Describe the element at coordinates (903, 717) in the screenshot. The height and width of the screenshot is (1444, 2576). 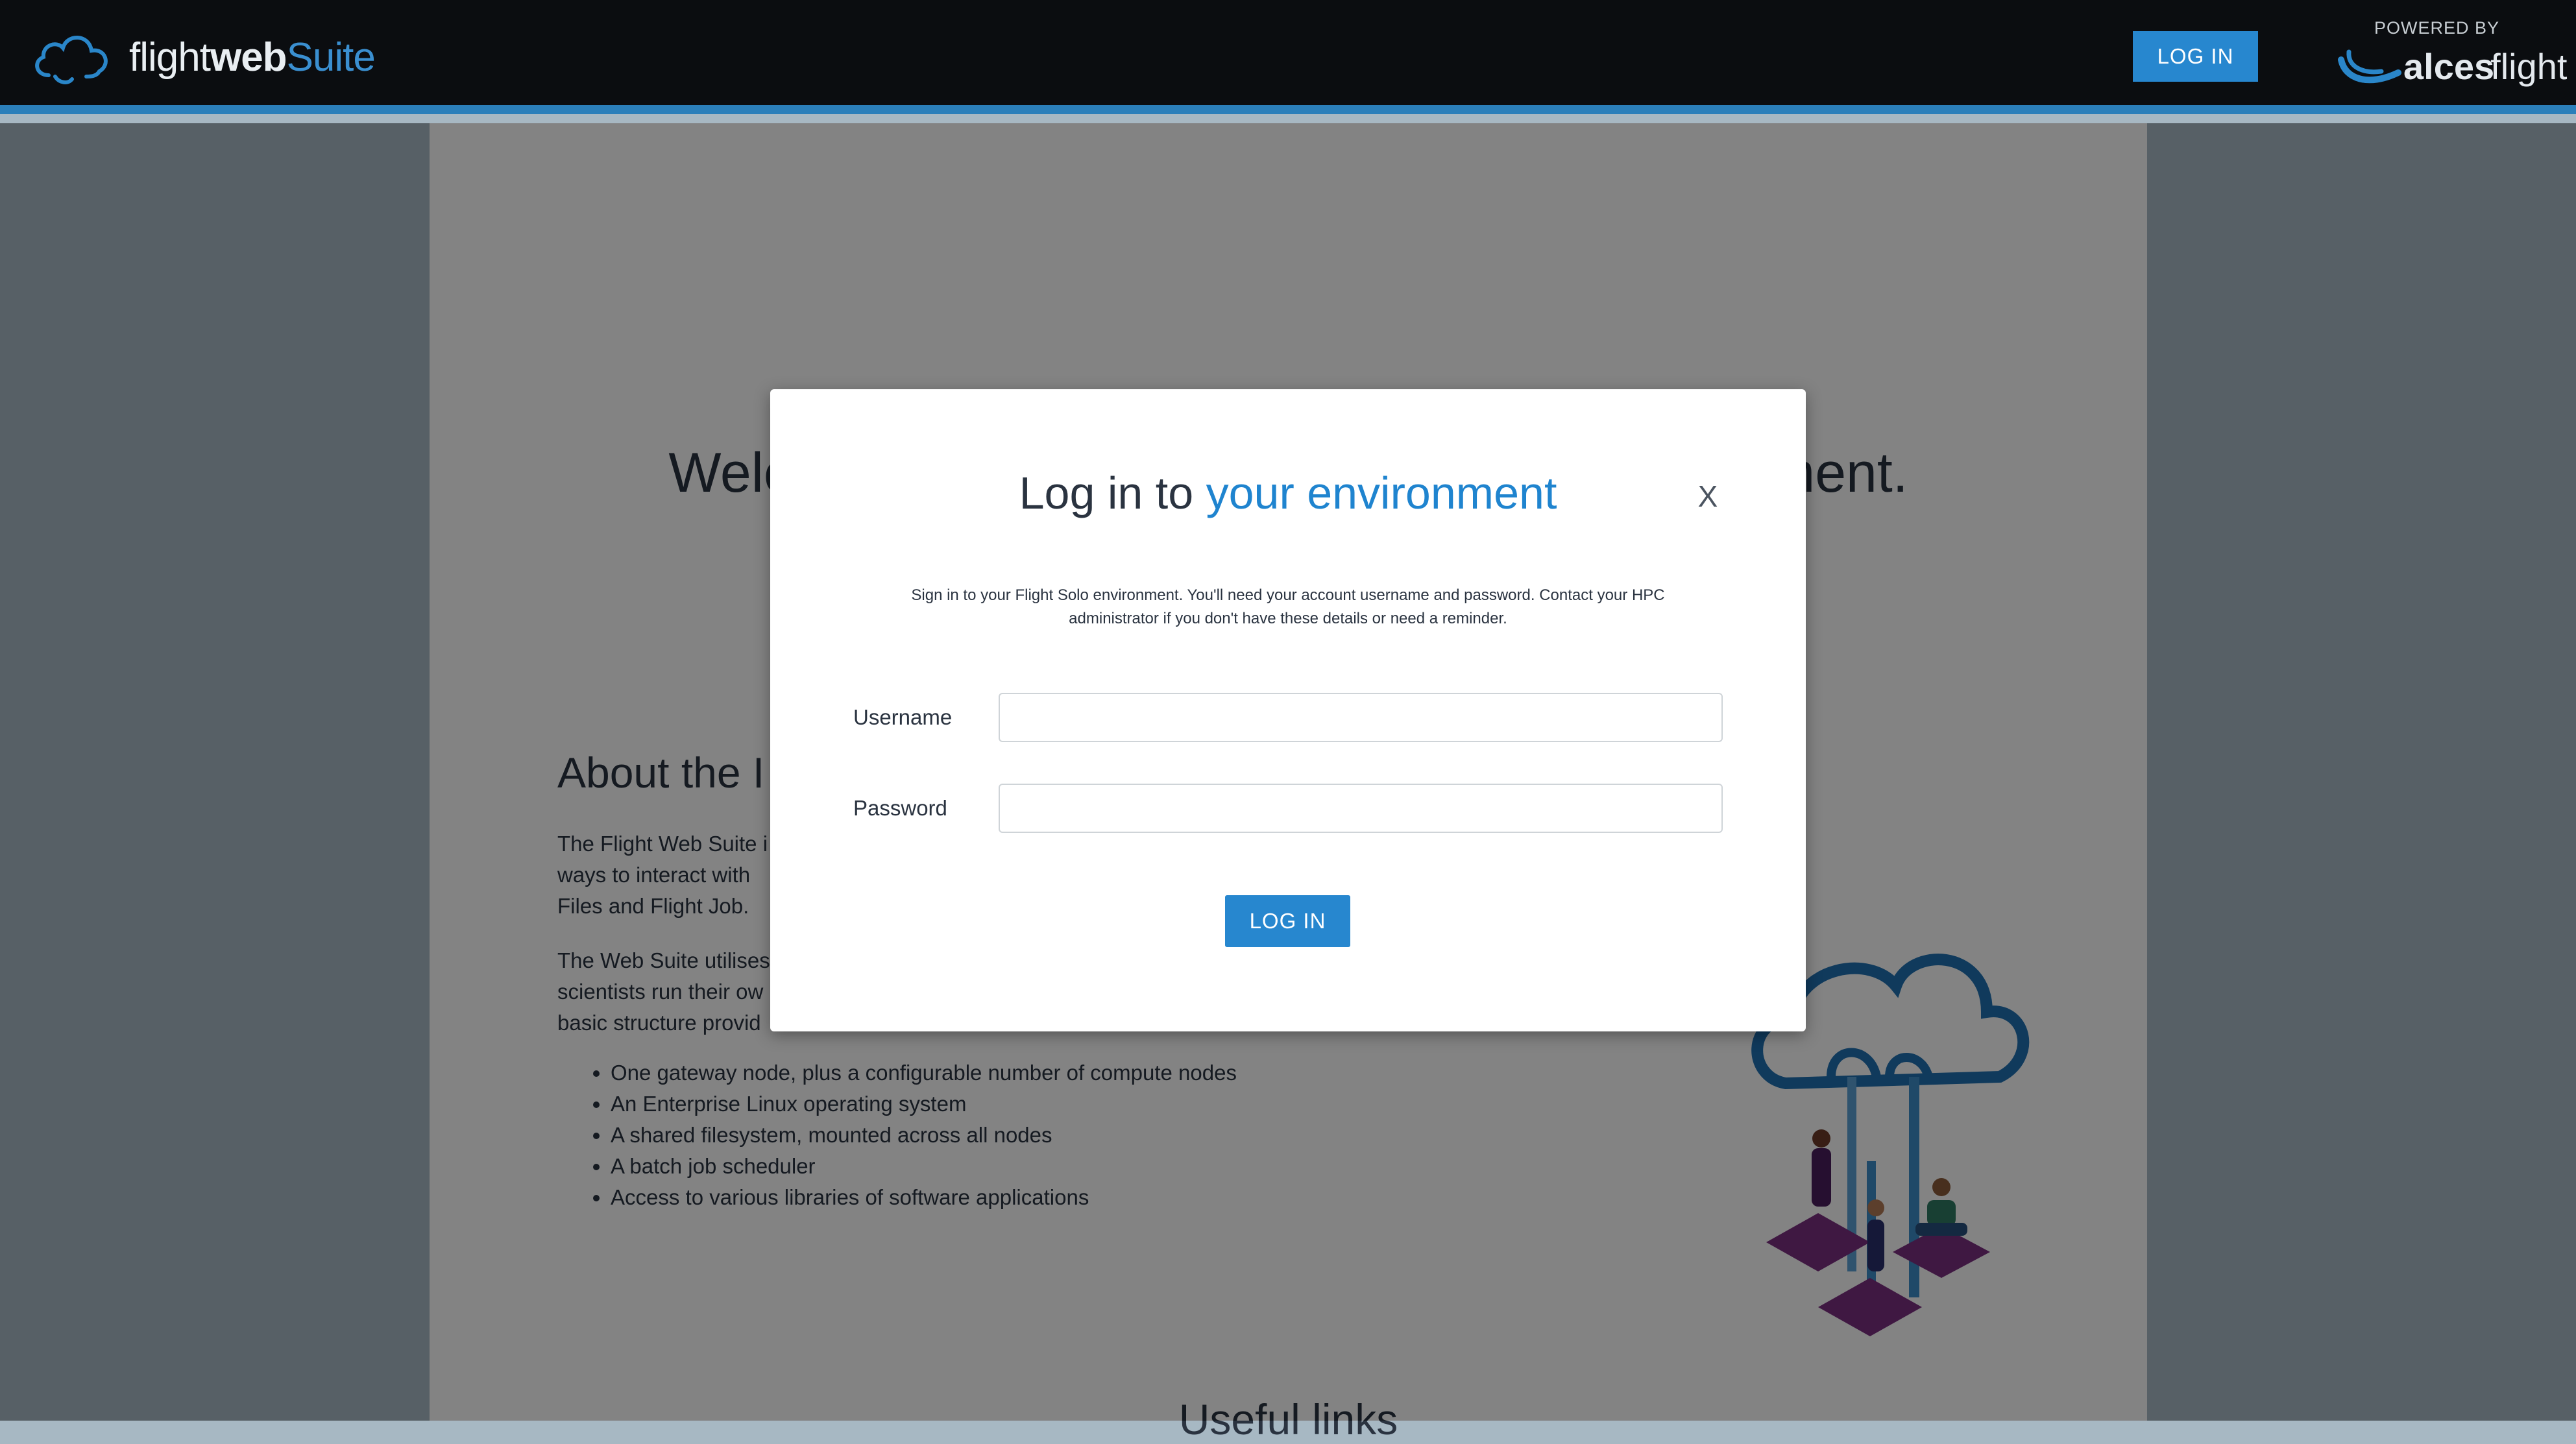
I see `username-label: Username` at that location.